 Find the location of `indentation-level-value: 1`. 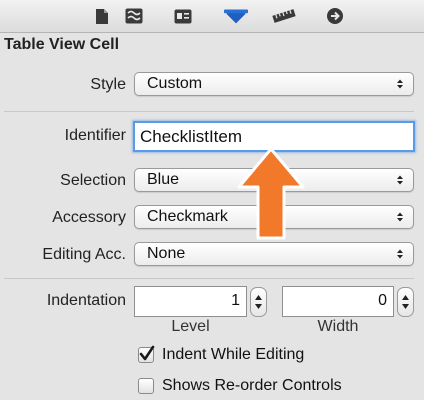

indentation-level-value: 1 is located at coordinates (235, 300).